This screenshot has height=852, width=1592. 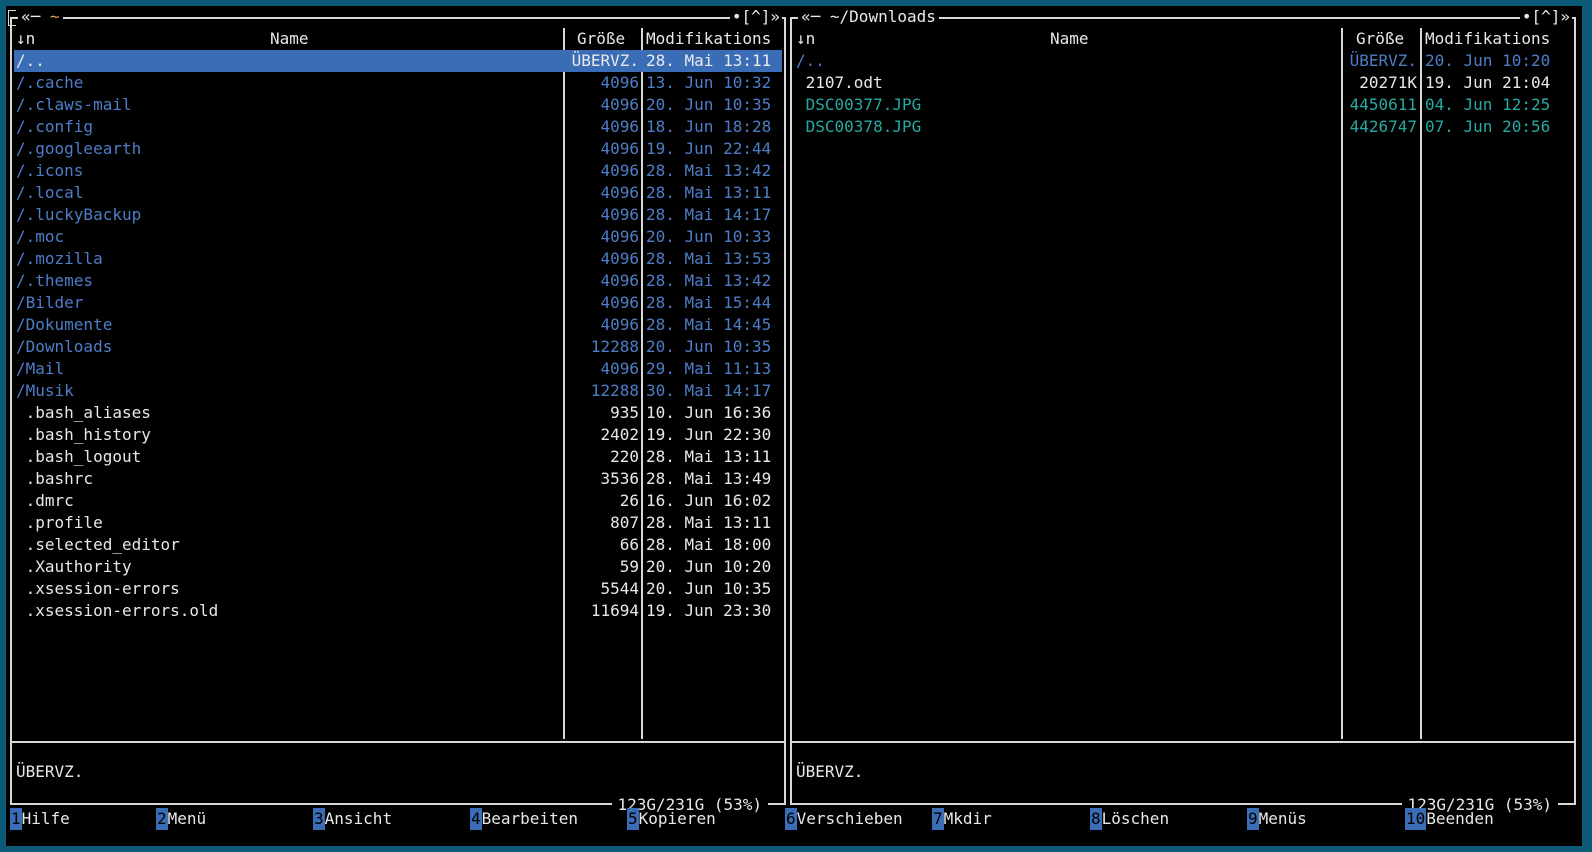 I want to click on file-row: /Mail 4096 29. Mai 11:13, so click(x=398, y=369).